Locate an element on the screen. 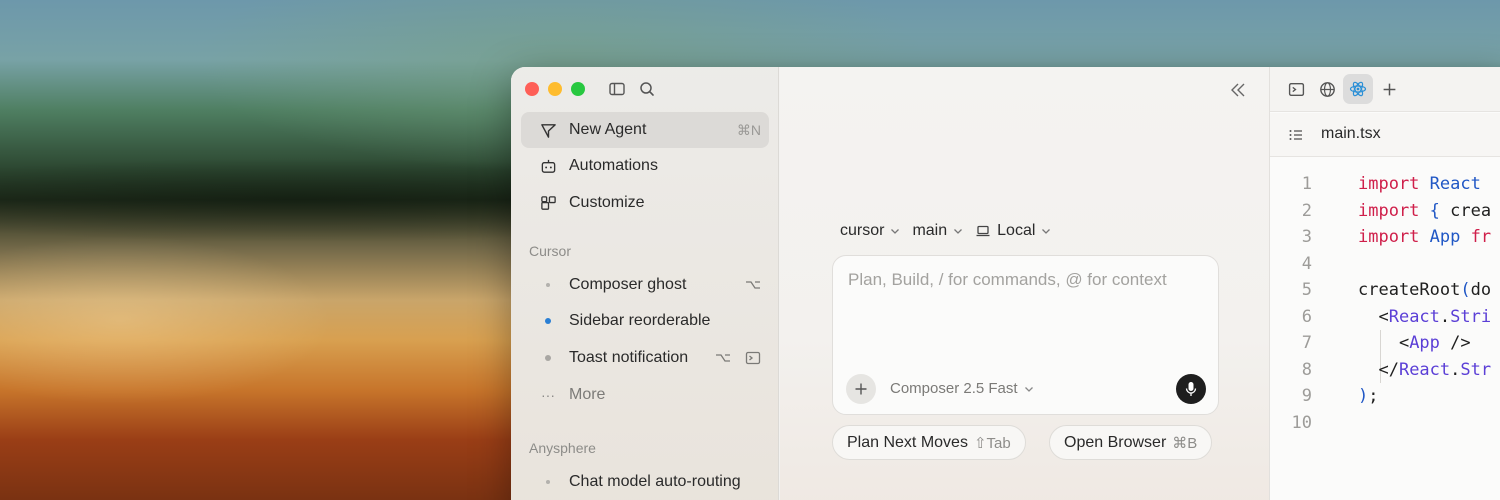 The width and height of the screenshot is (1500, 500). line-number: 9 is located at coordinates (1306, 396).